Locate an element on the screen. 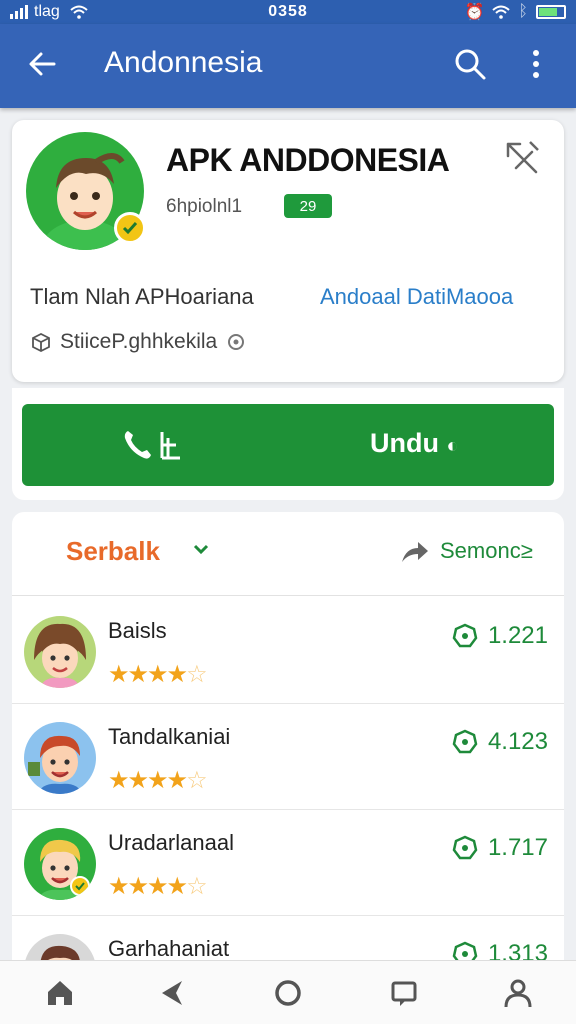  share-arrow-icon is located at coordinates (415, 552).